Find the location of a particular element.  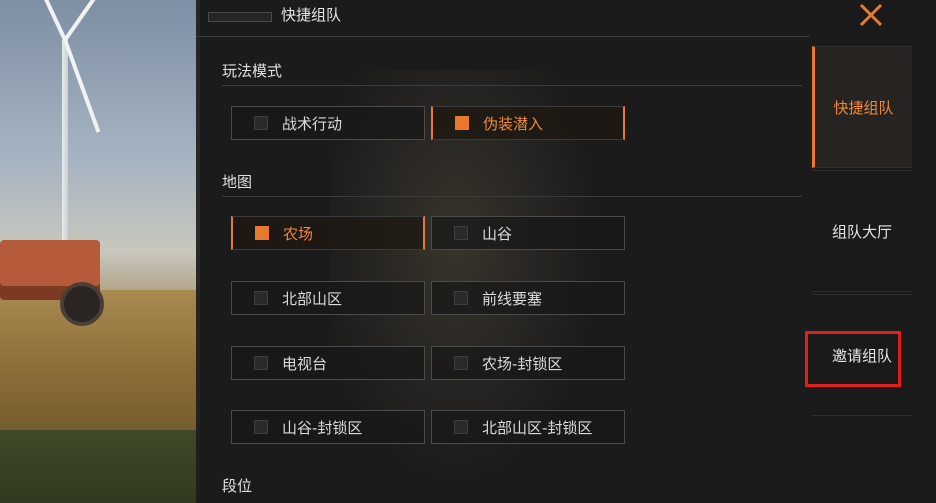

option-label: 战术行动 is located at coordinates (312, 123).